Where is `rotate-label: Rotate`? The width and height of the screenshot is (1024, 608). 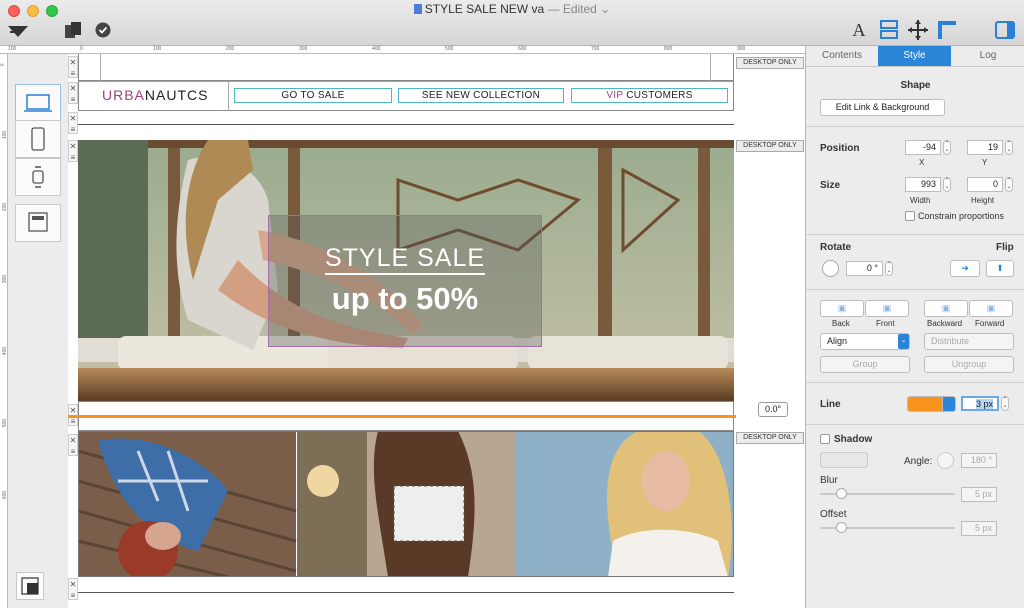
rotate-label: Rotate is located at coordinates (836, 247).